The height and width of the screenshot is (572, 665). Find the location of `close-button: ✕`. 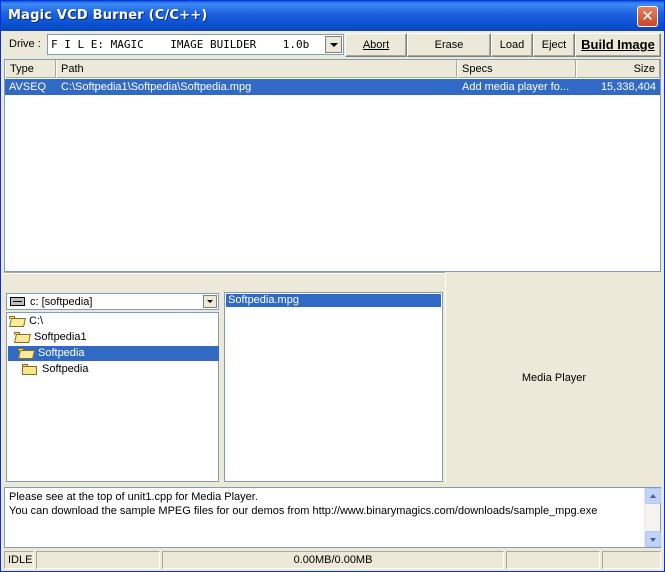

close-button: ✕ is located at coordinates (647, 16).